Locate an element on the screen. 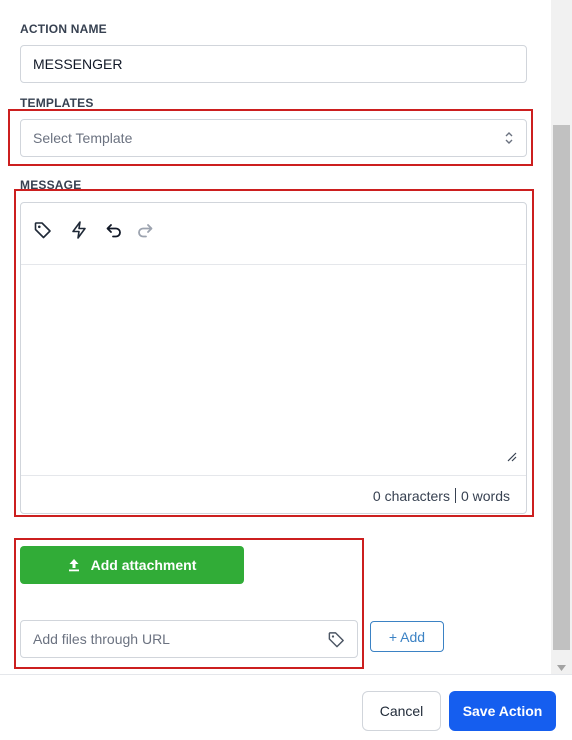 The height and width of the screenshot is (740, 572). add-attachment-button: Add attachment is located at coordinates (132, 565).